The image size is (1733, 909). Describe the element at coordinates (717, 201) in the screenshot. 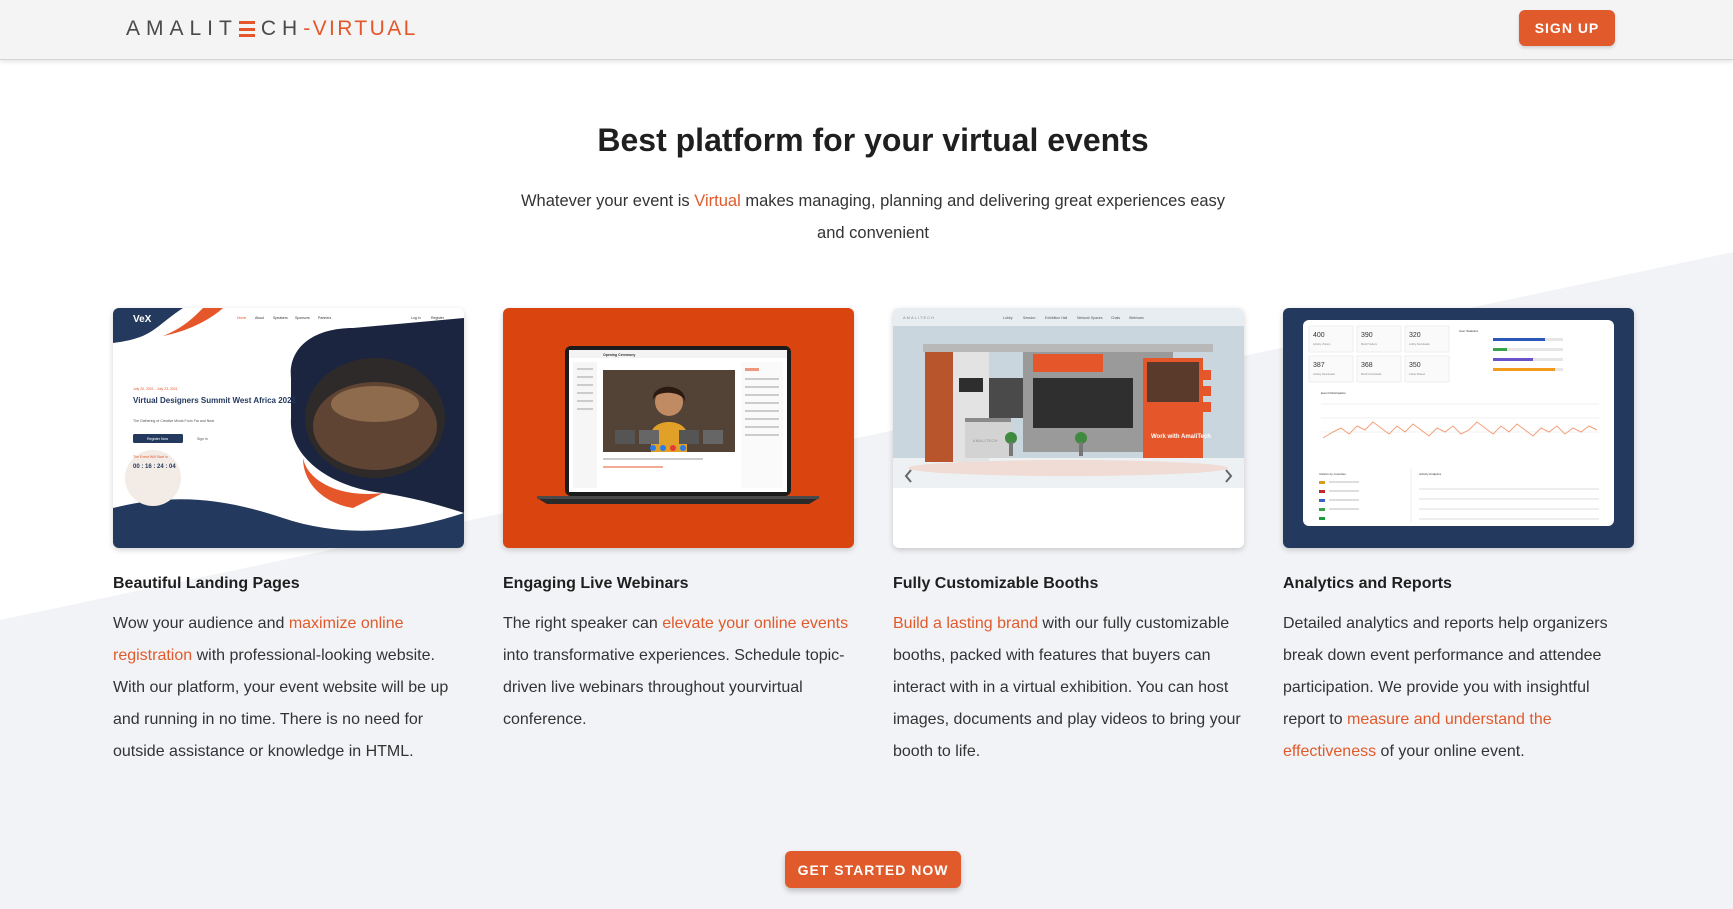

I see `subtitle-accent-link: Virtual` at that location.